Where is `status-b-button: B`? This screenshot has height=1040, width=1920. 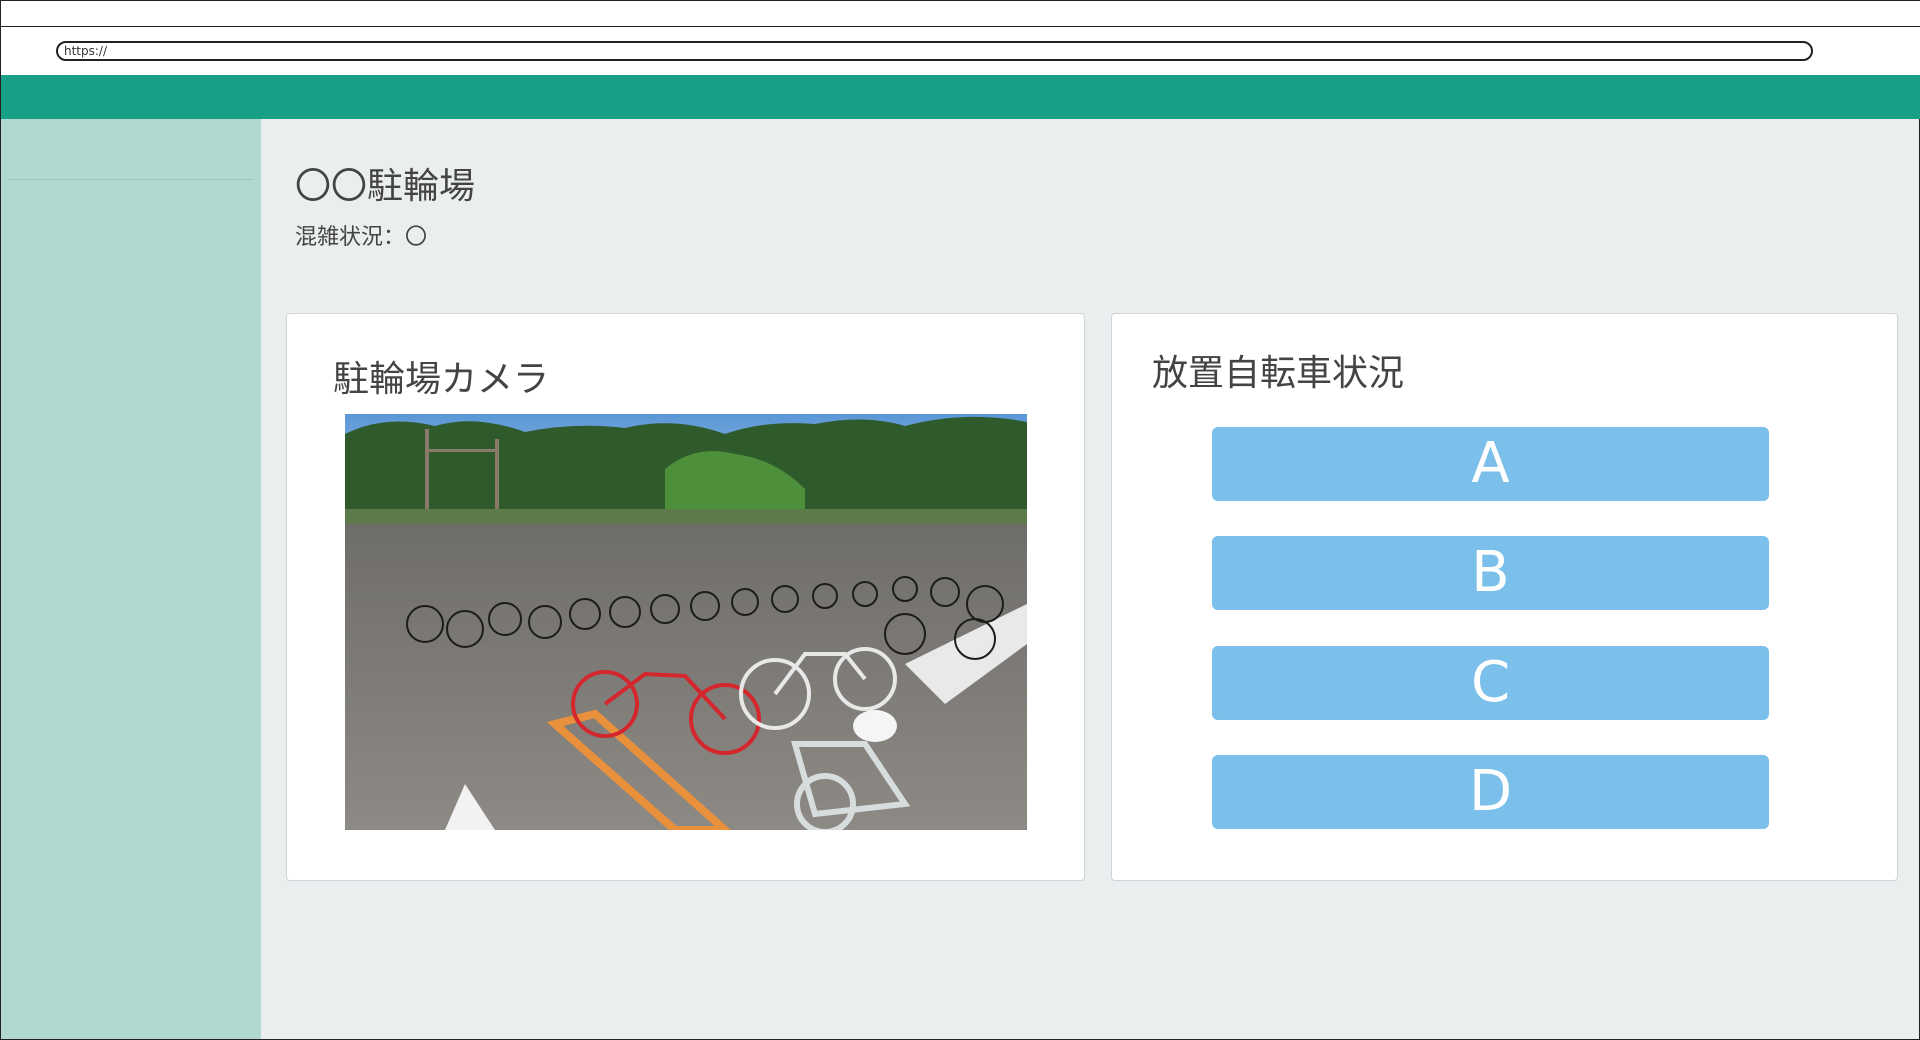
status-b-button: B is located at coordinates (1490, 573).